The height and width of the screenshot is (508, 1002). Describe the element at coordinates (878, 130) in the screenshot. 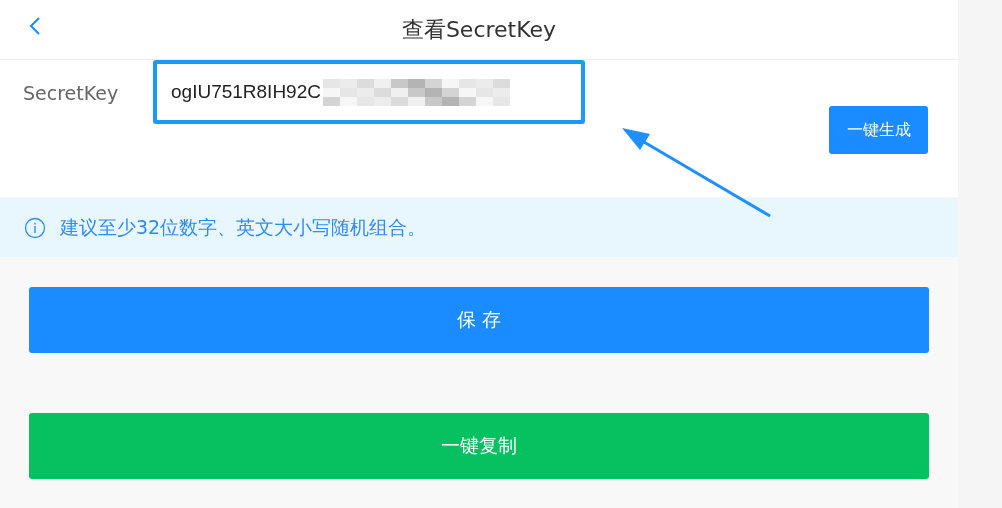

I see `generate-button: 一键生成` at that location.